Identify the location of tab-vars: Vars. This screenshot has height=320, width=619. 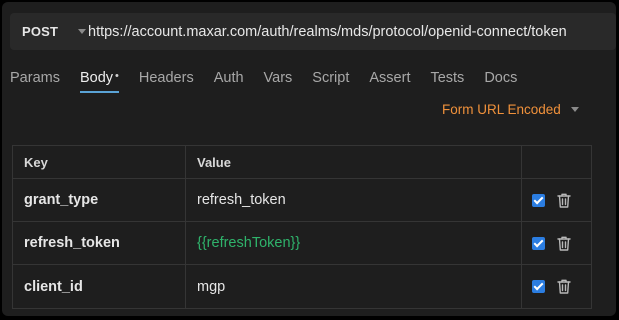
(278, 78).